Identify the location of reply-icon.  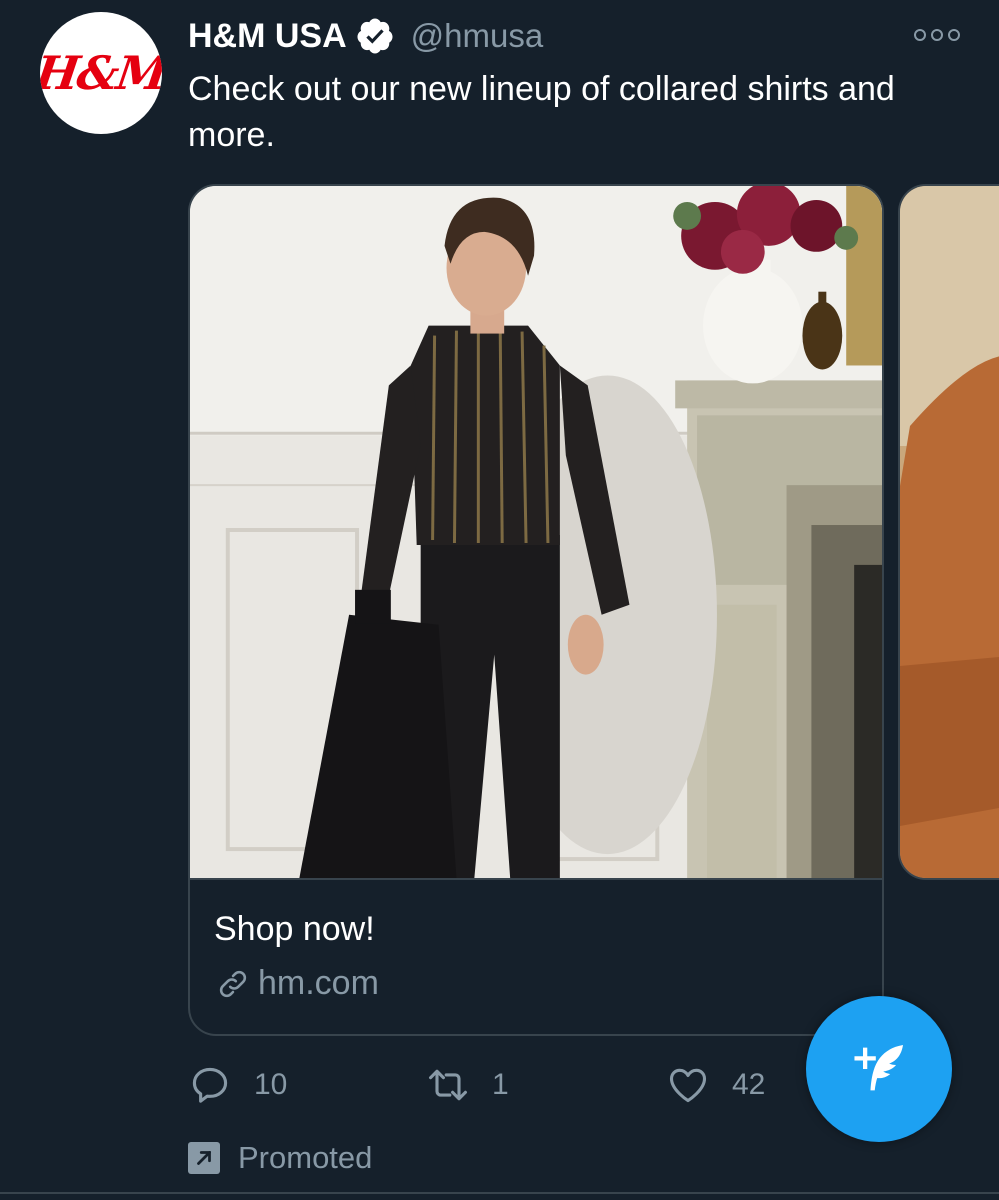
(210, 1085).